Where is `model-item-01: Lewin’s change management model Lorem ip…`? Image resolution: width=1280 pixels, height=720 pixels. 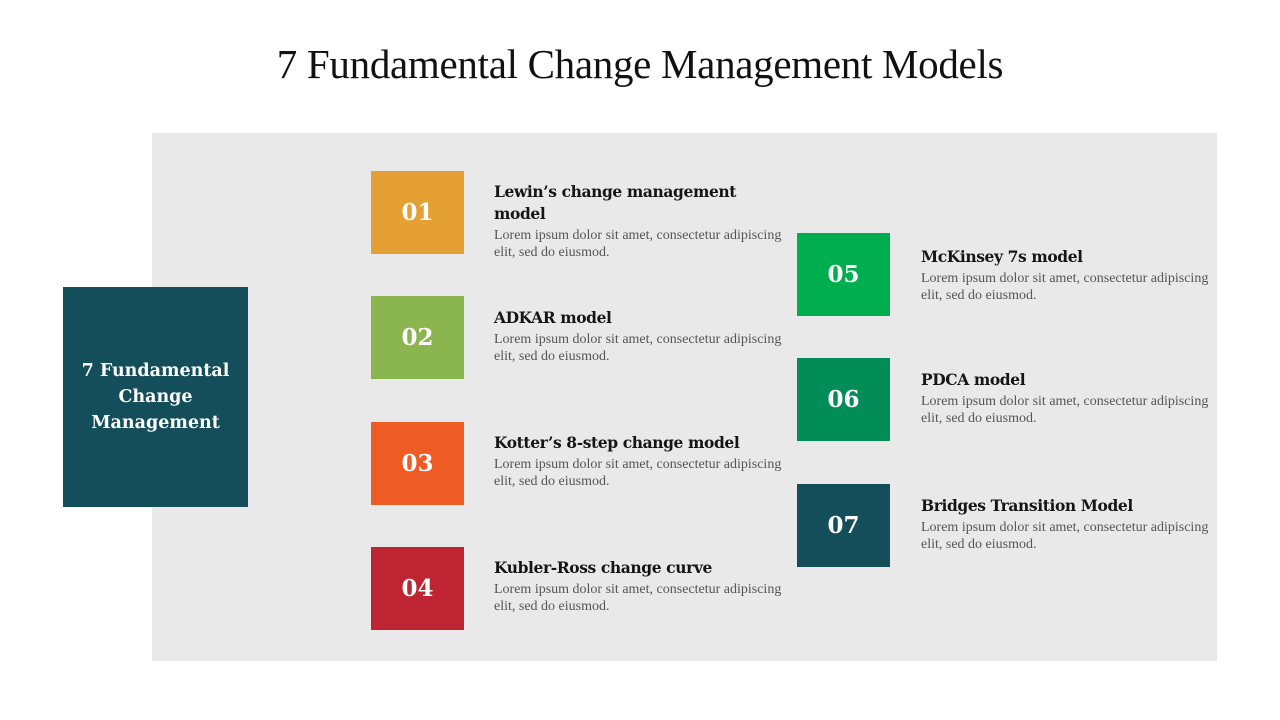
model-item-01: Lewin’s change management model Lorem ip… is located at coordinates (639, 221).